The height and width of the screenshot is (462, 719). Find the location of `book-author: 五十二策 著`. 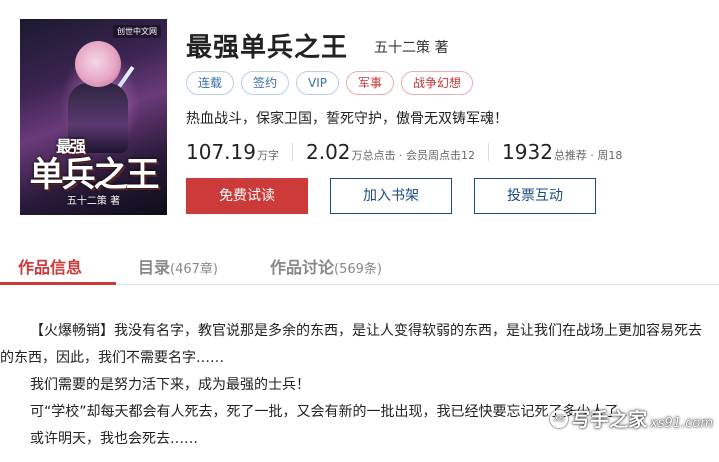

book-author: 五十二策 著 is located at coordinates (411, 47).